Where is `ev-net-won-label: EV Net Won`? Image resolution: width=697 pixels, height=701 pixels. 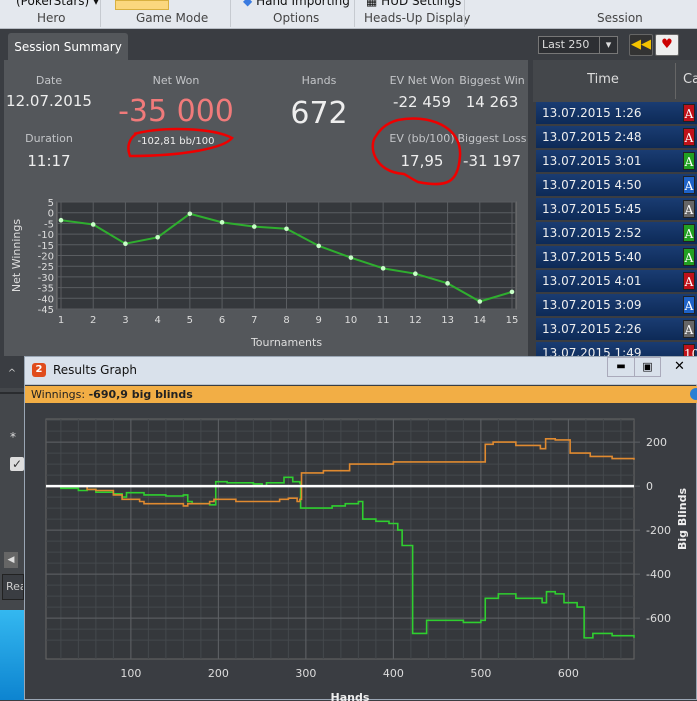
ev-net-won-label: EV Net Won is located at coordinates (422, 80).